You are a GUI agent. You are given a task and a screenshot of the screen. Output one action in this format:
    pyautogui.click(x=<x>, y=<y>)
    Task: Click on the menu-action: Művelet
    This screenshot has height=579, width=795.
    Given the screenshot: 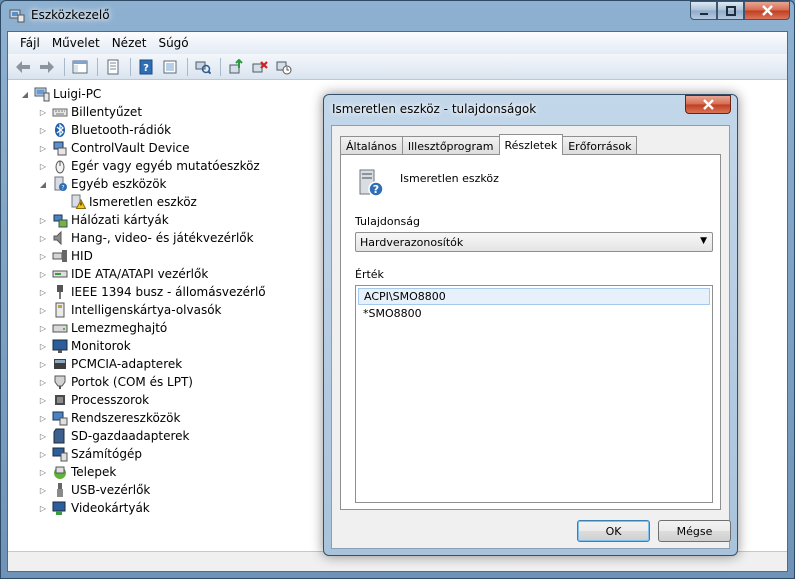 What is the action you would take?
    pyautogui.click(x=76, y=43)
    